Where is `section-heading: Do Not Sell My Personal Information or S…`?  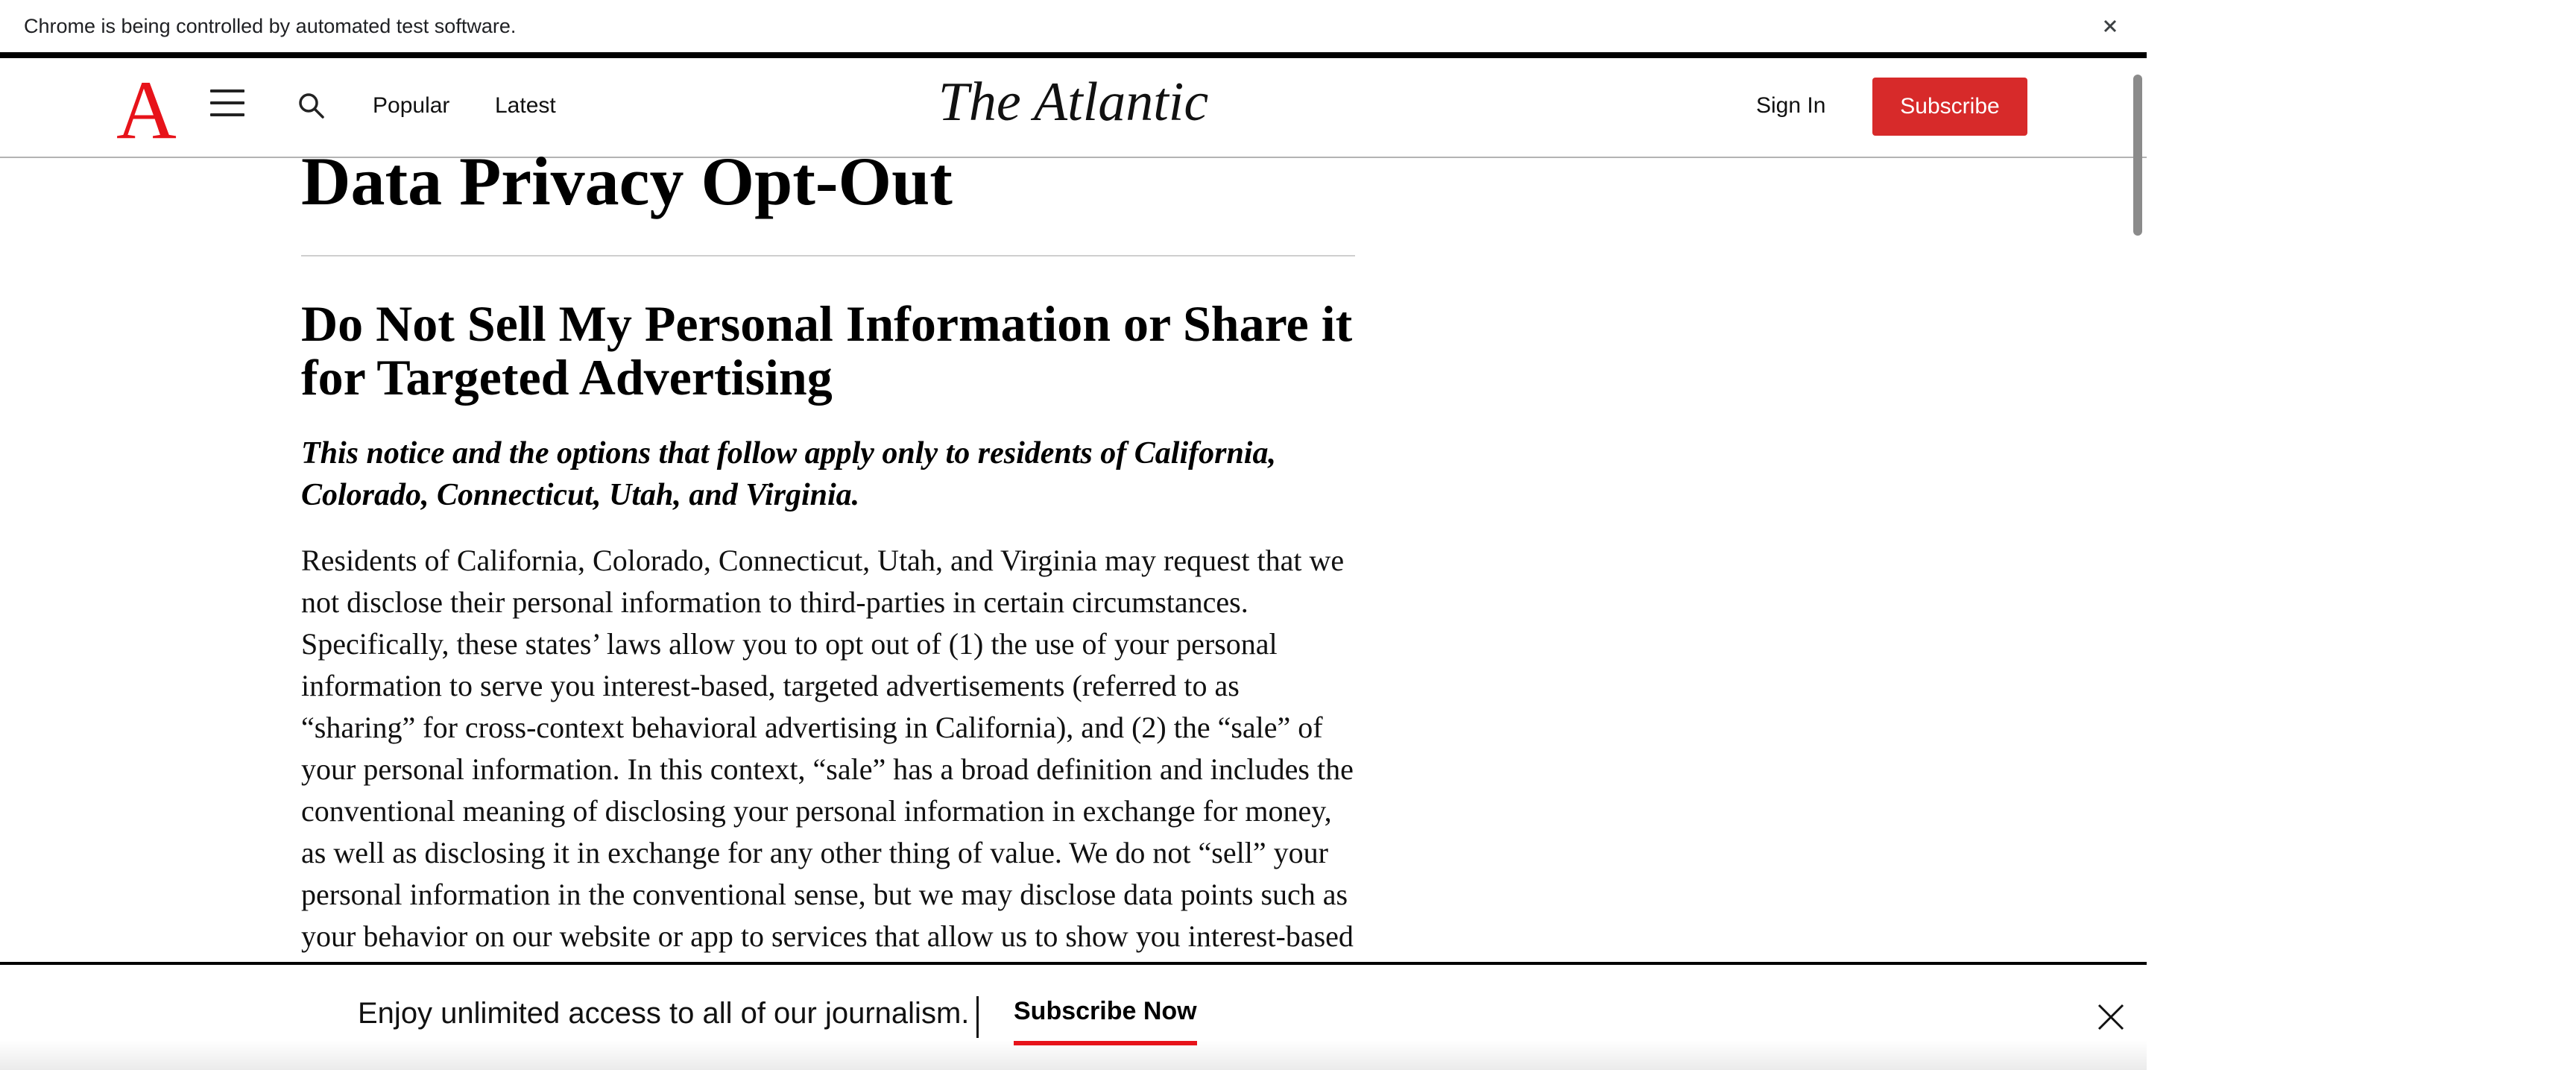 section-heading: Do Not Sell My Personal Information or S… is located at coordinates (827, 350).